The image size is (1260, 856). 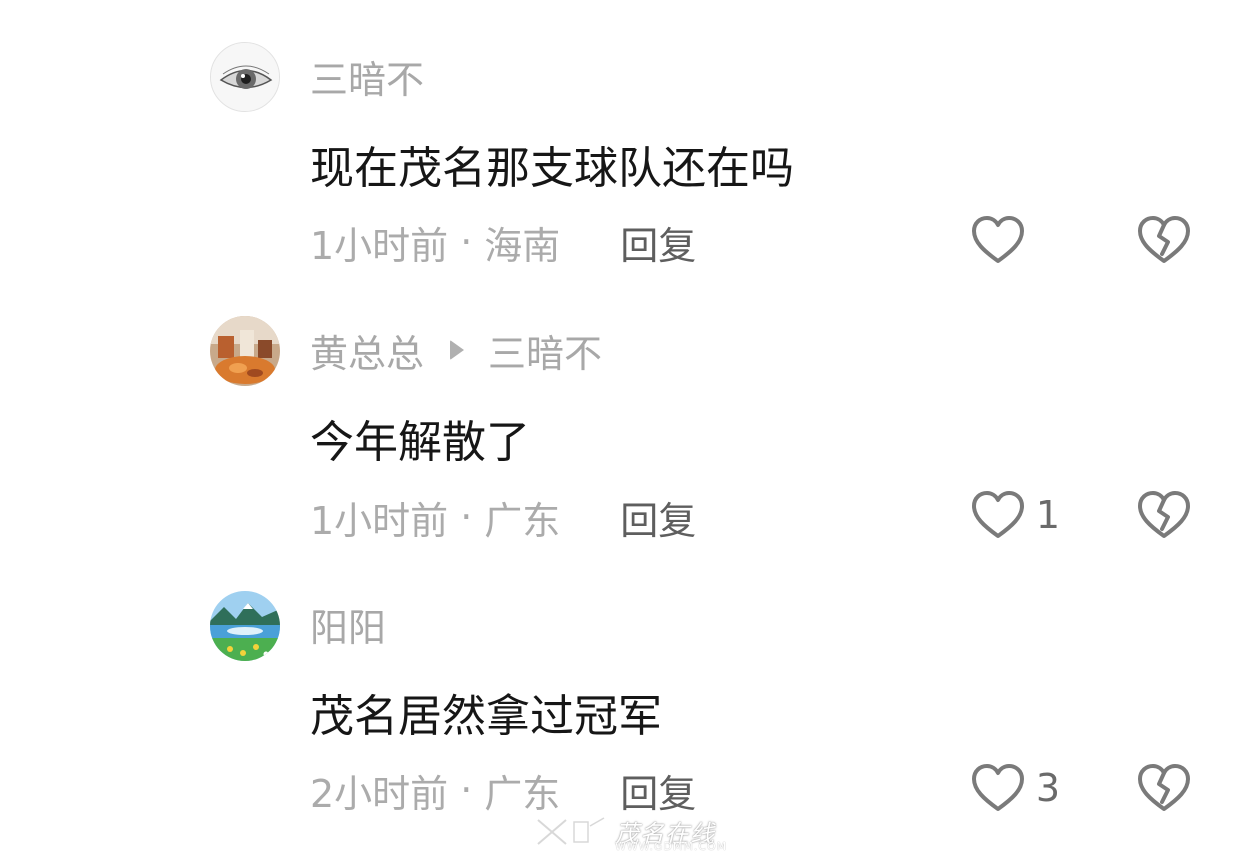 I want to click on comment-meta: 2小时前 · 广东 回复, so click(x=503, y=790).